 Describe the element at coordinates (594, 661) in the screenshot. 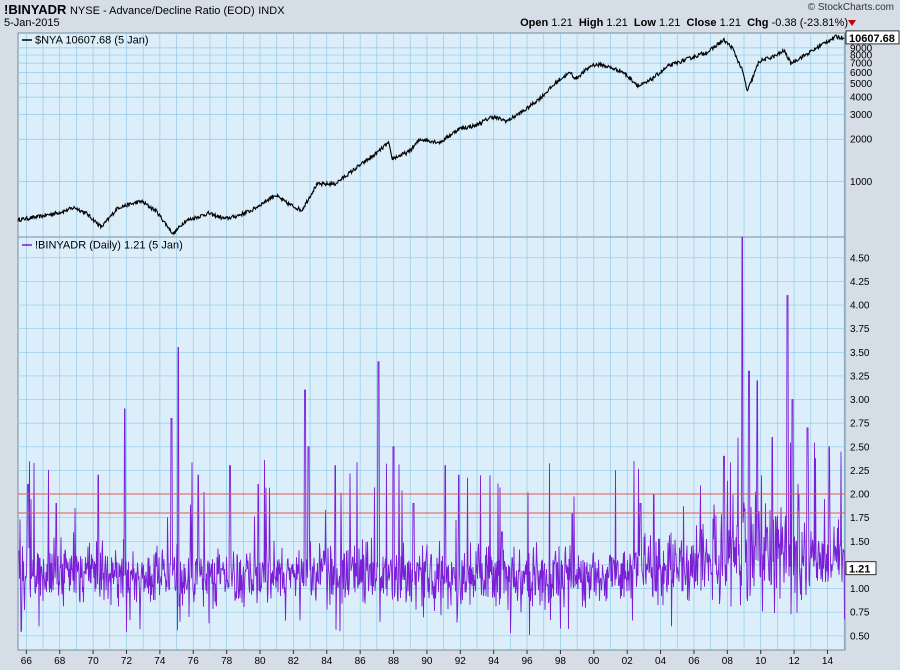

I see `x-axis-tick-label: 00` at that location.